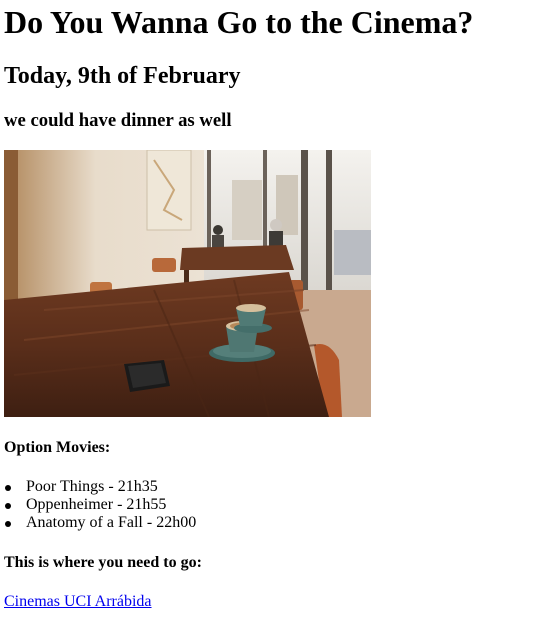 The image size is (537, 632). I want to click on movie-label: Anatomy of a Fall - 22h00, so click(111, 522).